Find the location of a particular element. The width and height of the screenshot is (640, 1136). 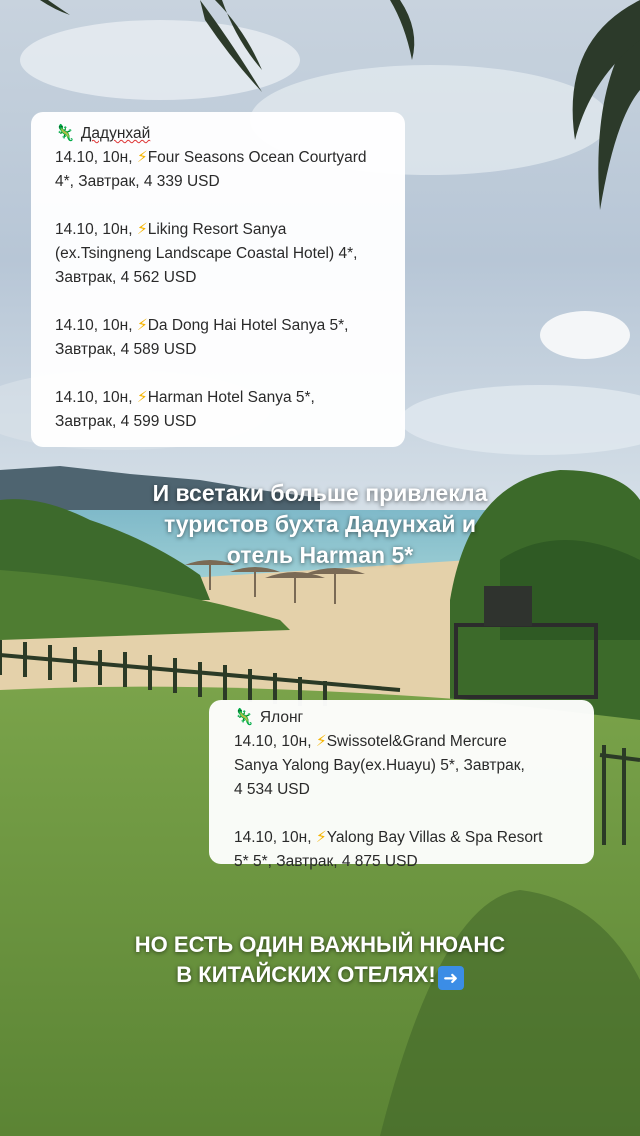

right-arrow-icon: ➜ is located at coordinates (450, 978).